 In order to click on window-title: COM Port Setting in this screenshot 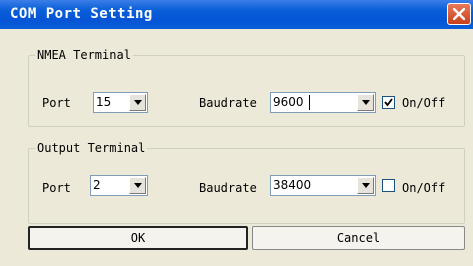, I will do `click(81, 14)`.